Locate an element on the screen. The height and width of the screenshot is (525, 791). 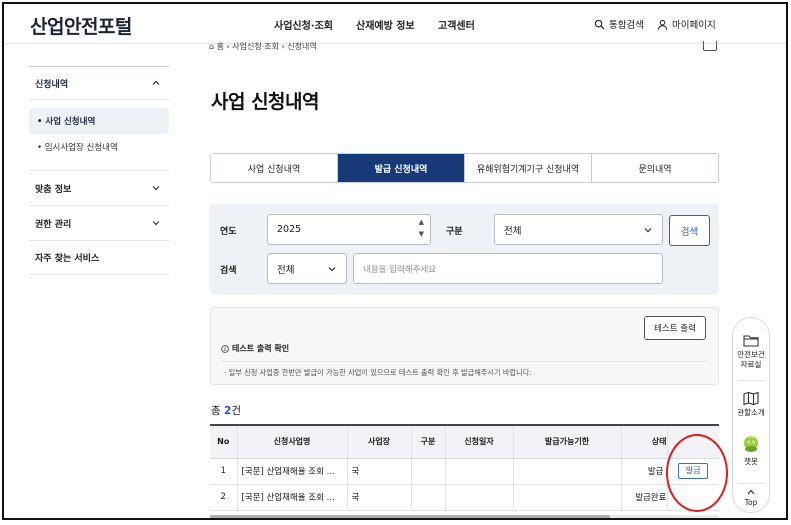
quick-item-safety-library: 안전보건 자료실 is located at coordinates (751, 352).